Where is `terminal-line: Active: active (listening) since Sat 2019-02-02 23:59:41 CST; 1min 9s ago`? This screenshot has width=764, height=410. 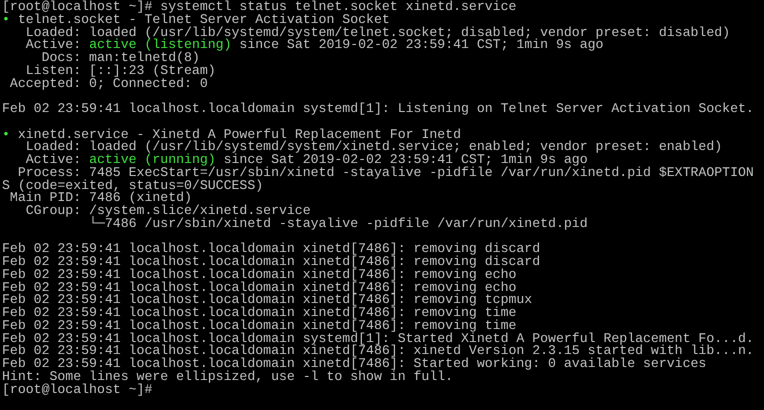 terminal-line: Active: active (listening) since Sat 2019-02-02 23:59:41 CST; 1min 9s ago is located at coordinates (314, 45).